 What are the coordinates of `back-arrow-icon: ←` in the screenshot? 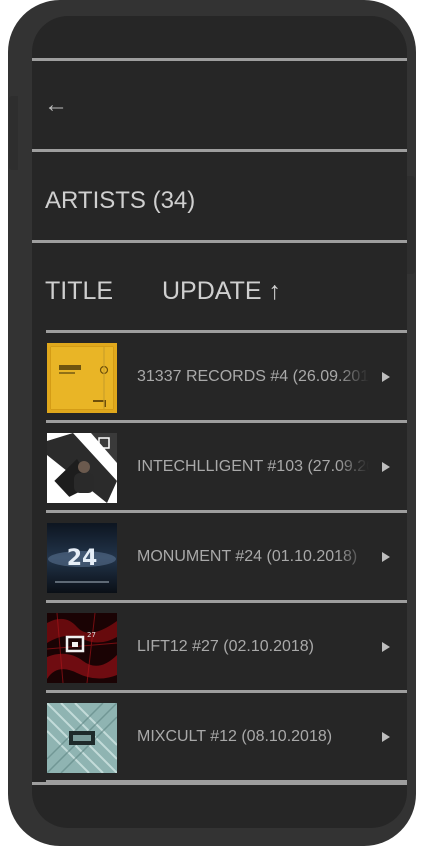 It's located at (59, 105).